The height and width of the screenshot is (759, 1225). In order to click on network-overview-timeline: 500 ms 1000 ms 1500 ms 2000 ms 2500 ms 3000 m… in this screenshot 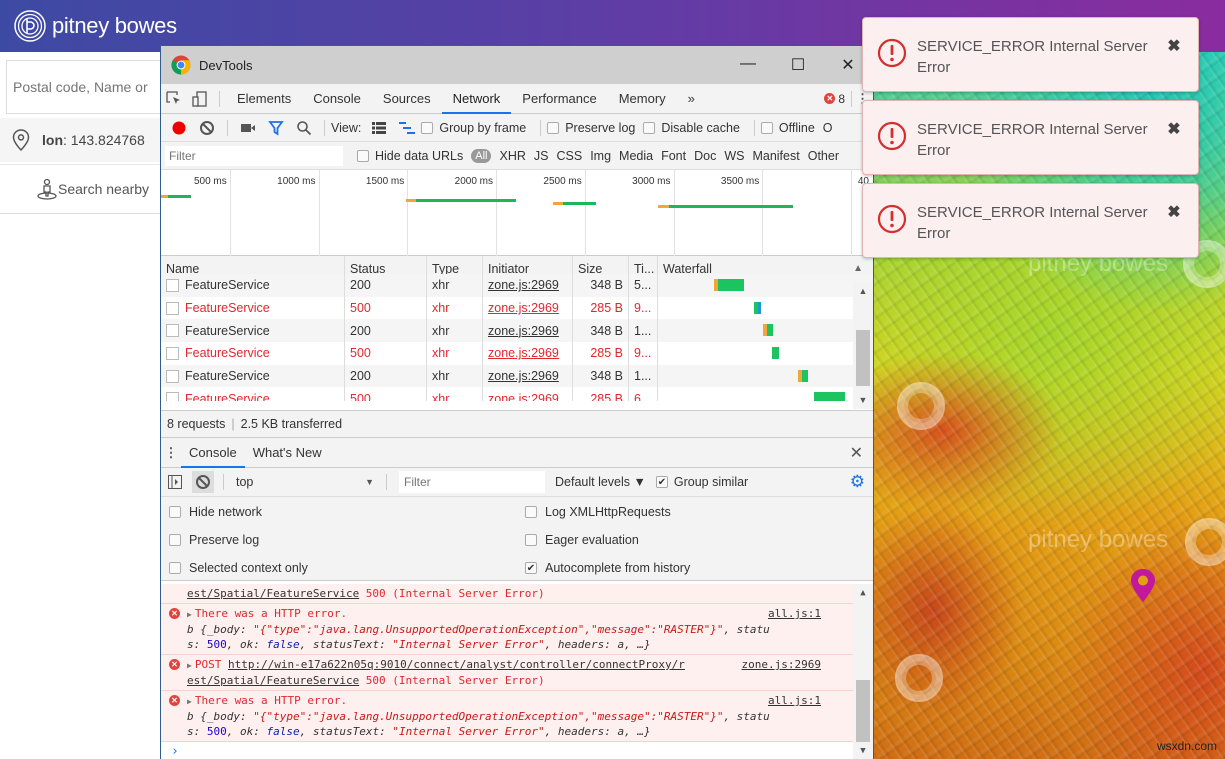, I will do `click(517, 213)`.